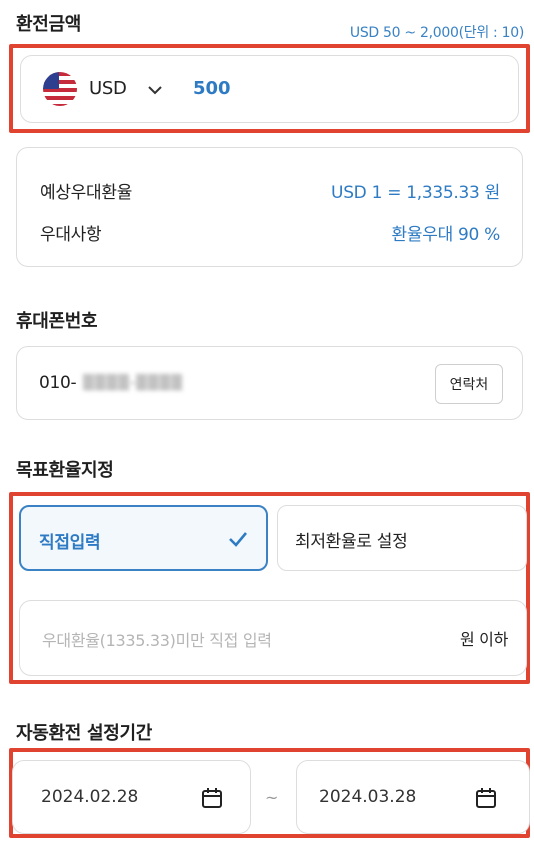  Describe the element at coordinates (58, 383) in the screenshot. I see `phone-number-prefix: 010-` at that location.